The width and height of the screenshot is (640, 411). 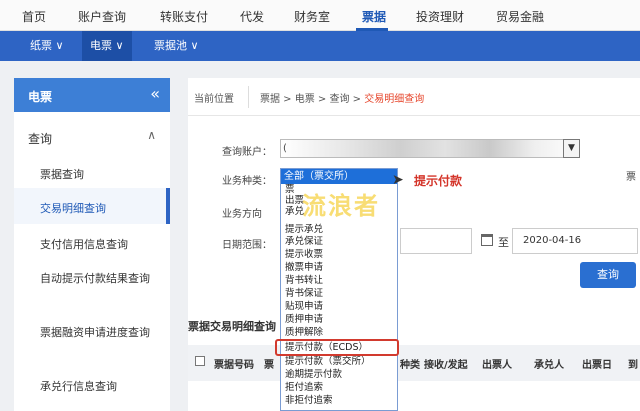 What do you see at coordinates (446, 365) in the screenshot?
I see `col-receive-initiate: 接收/发起` at bounding box center [446, 365].